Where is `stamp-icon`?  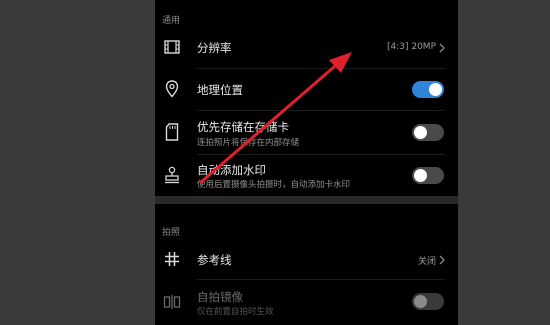 stamp-icon is located at coordinates (172, 175).